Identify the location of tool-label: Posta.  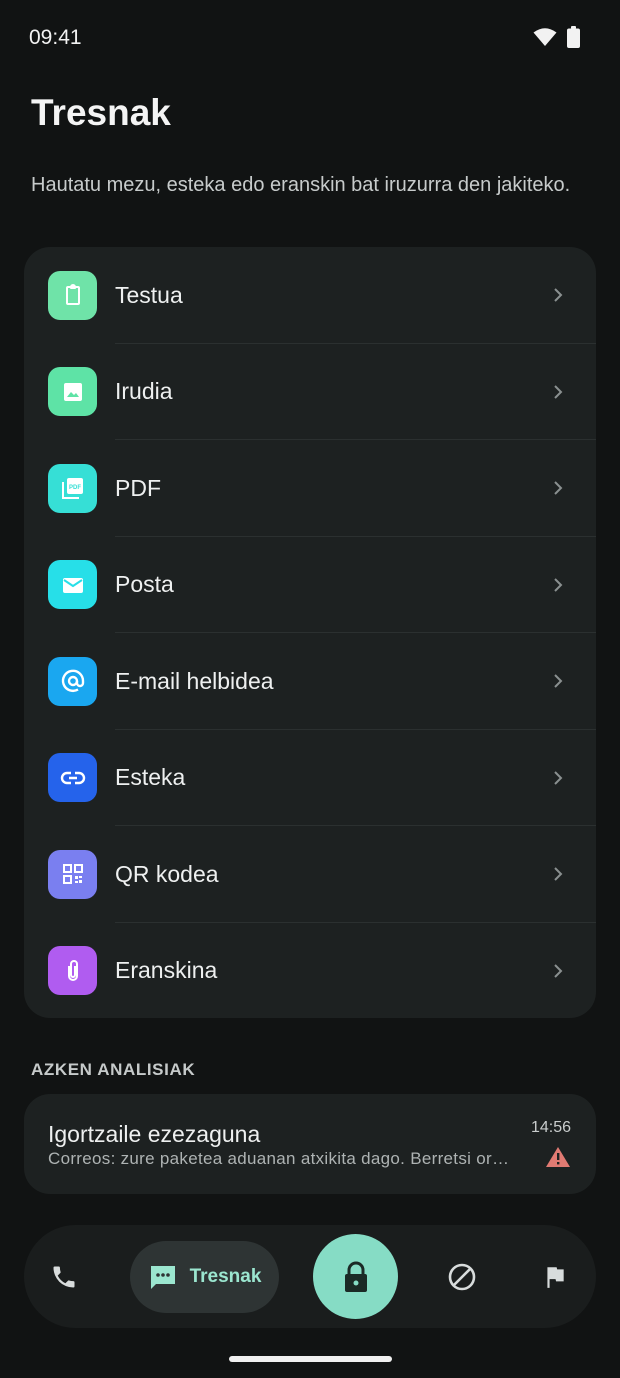
(144, 584).